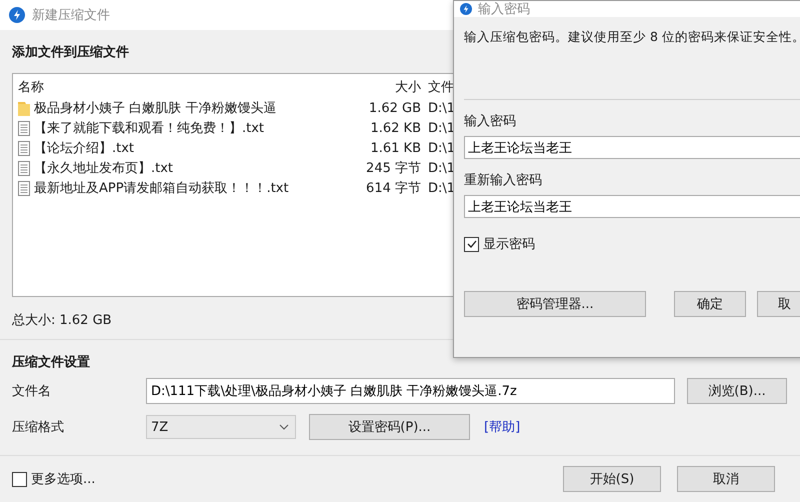  I want to click on dialog-button: 确定, so click(710, 304).